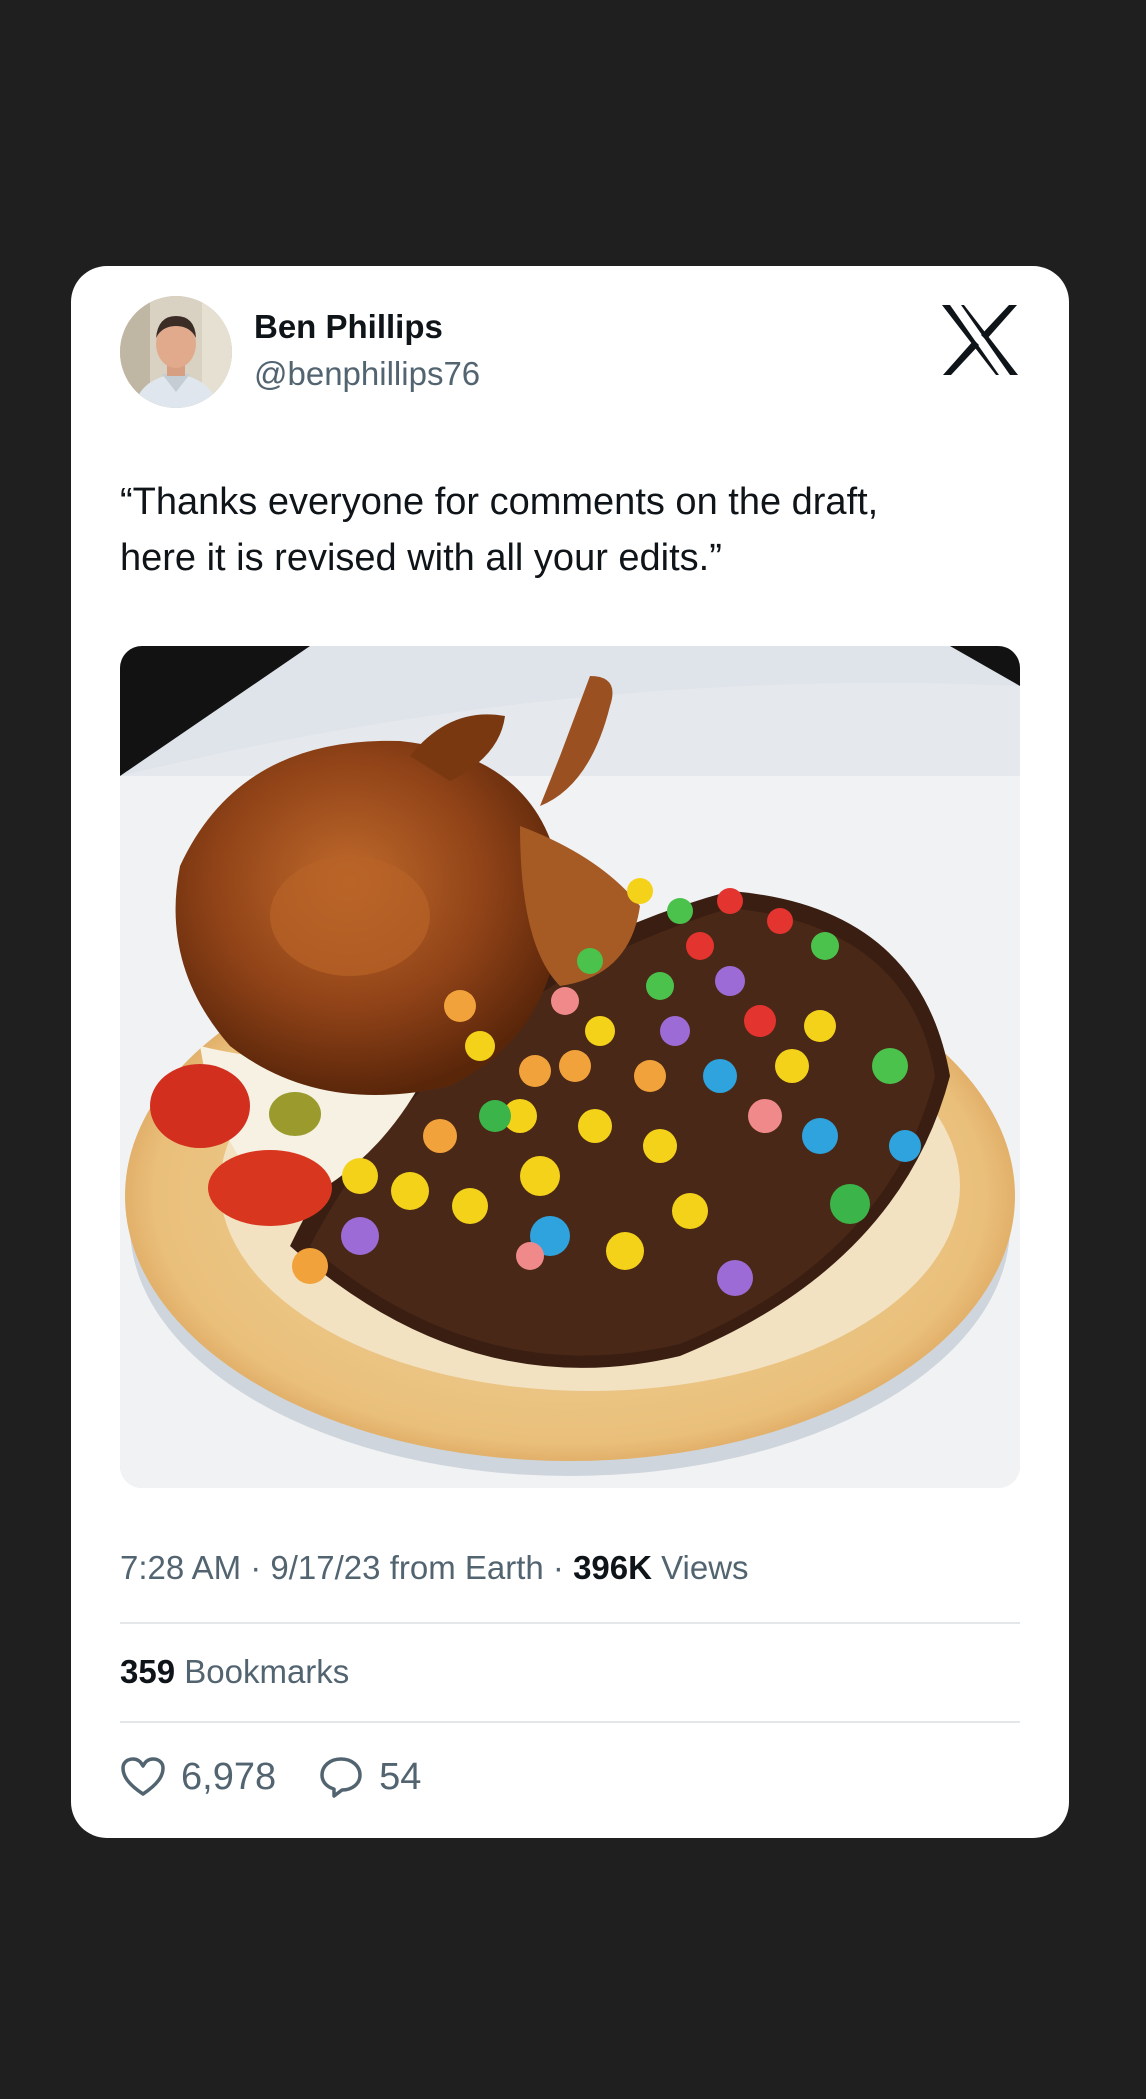 This screenshot has height=2099, width=1146. I want to click on tweet-date: 9/17/23, so click(325, 1567).